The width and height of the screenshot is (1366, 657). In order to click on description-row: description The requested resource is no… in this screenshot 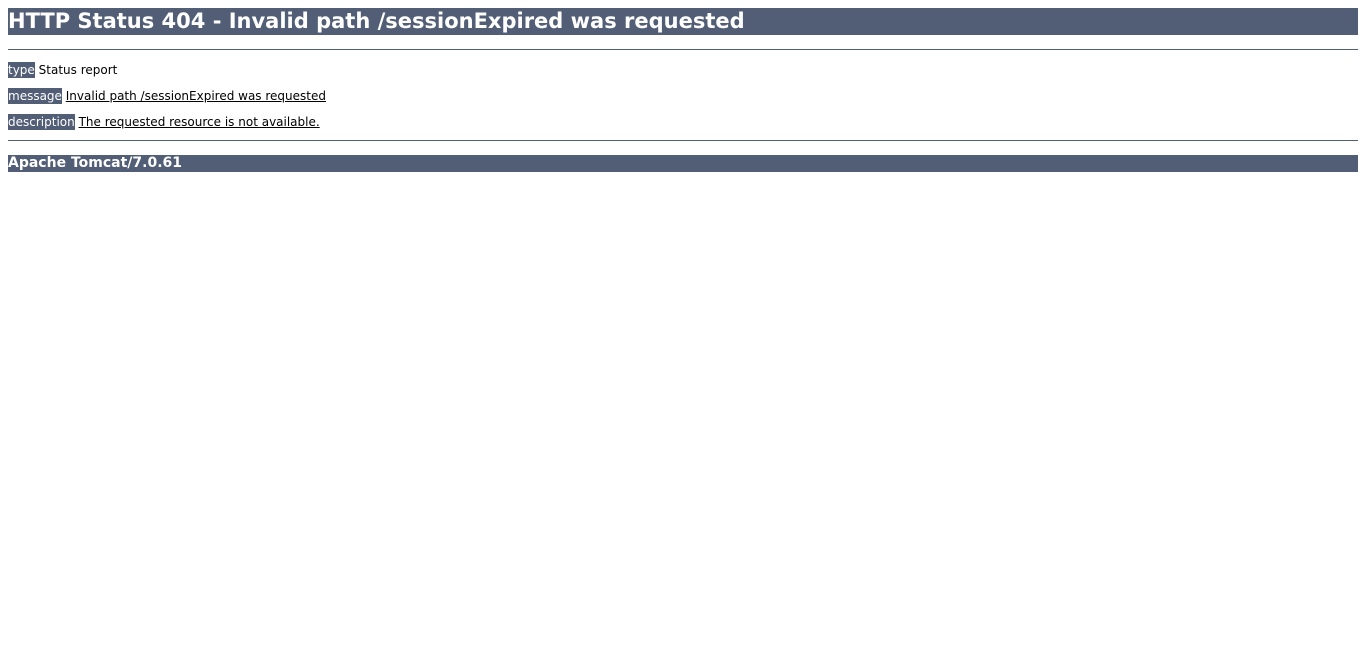, I will do `click(683, 122)`.